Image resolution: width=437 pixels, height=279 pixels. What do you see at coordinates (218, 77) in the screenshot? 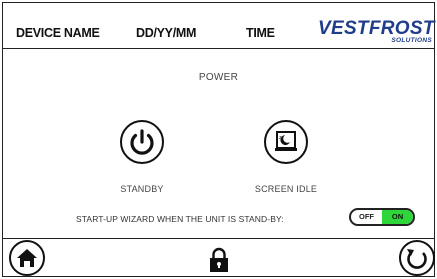
I see `page-title: POWER` at bounding box center [218, 77].